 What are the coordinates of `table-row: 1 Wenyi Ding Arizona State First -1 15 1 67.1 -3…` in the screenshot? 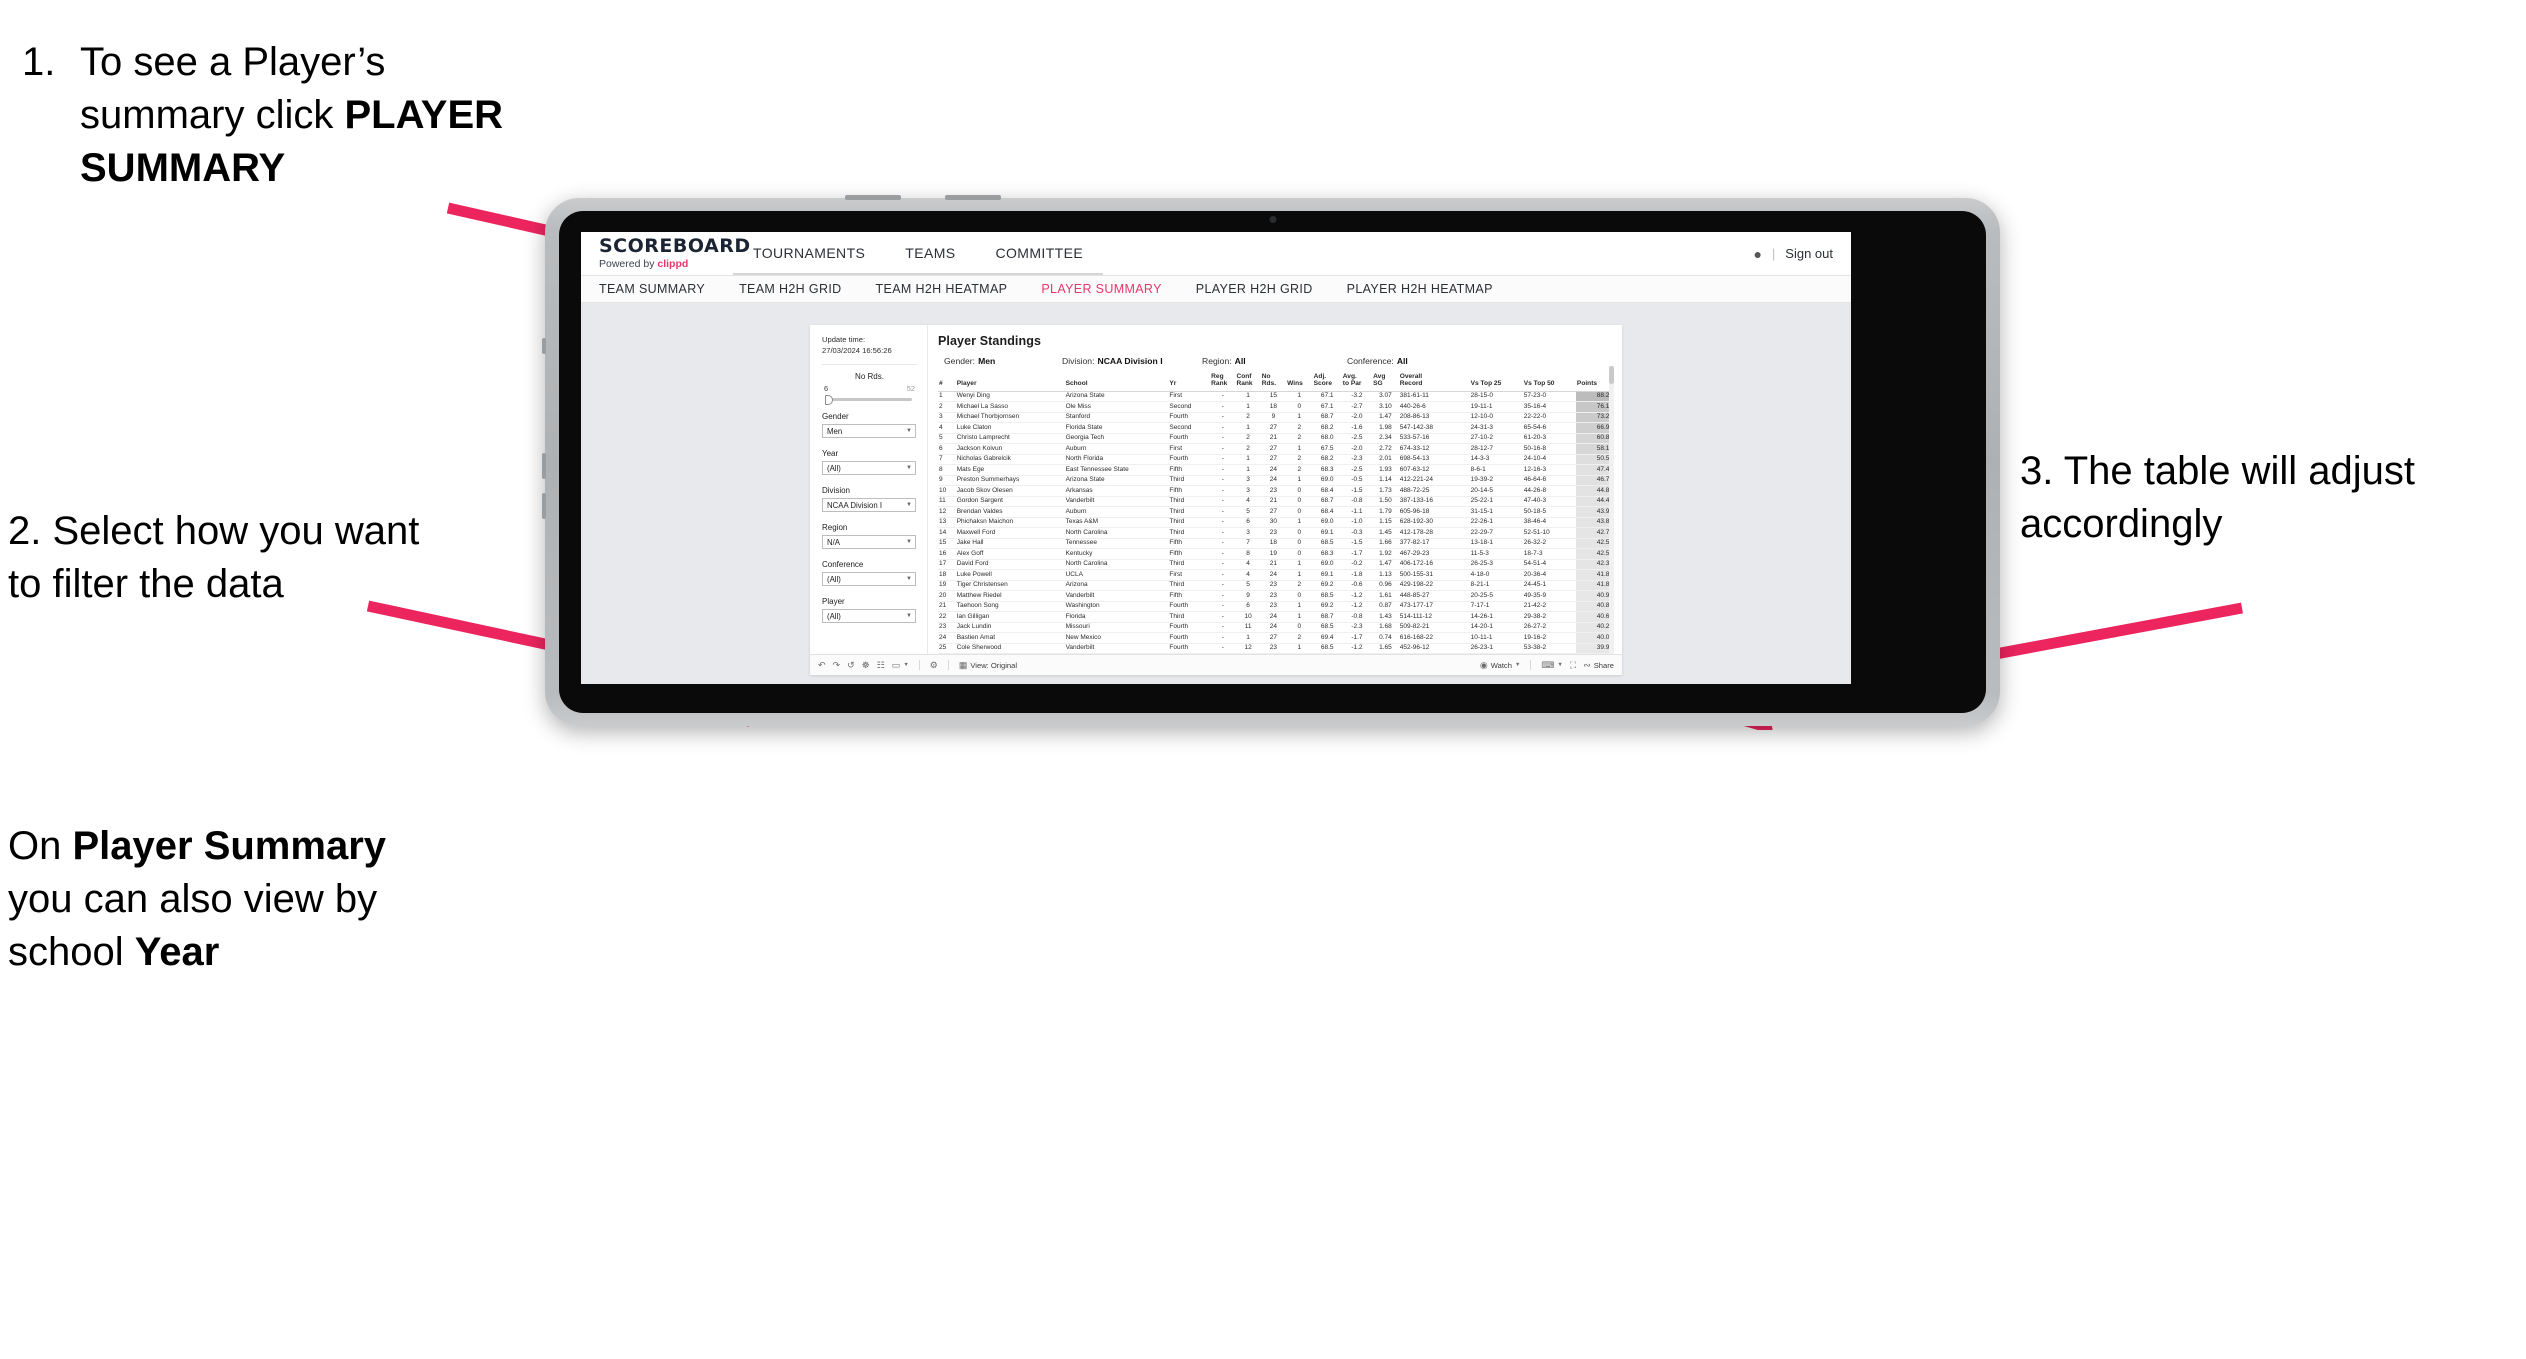 It's located at (1276, 397).